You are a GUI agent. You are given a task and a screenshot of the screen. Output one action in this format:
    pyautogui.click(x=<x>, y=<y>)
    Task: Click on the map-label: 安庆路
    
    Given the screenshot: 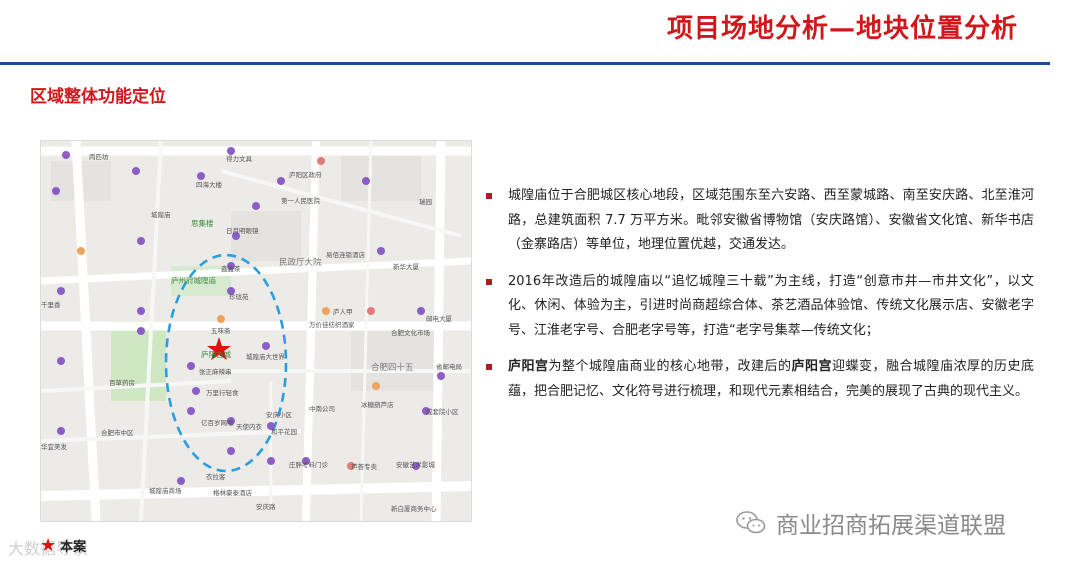 What is the action you would take?
    pyautogui.click(x=266, y=507)
    